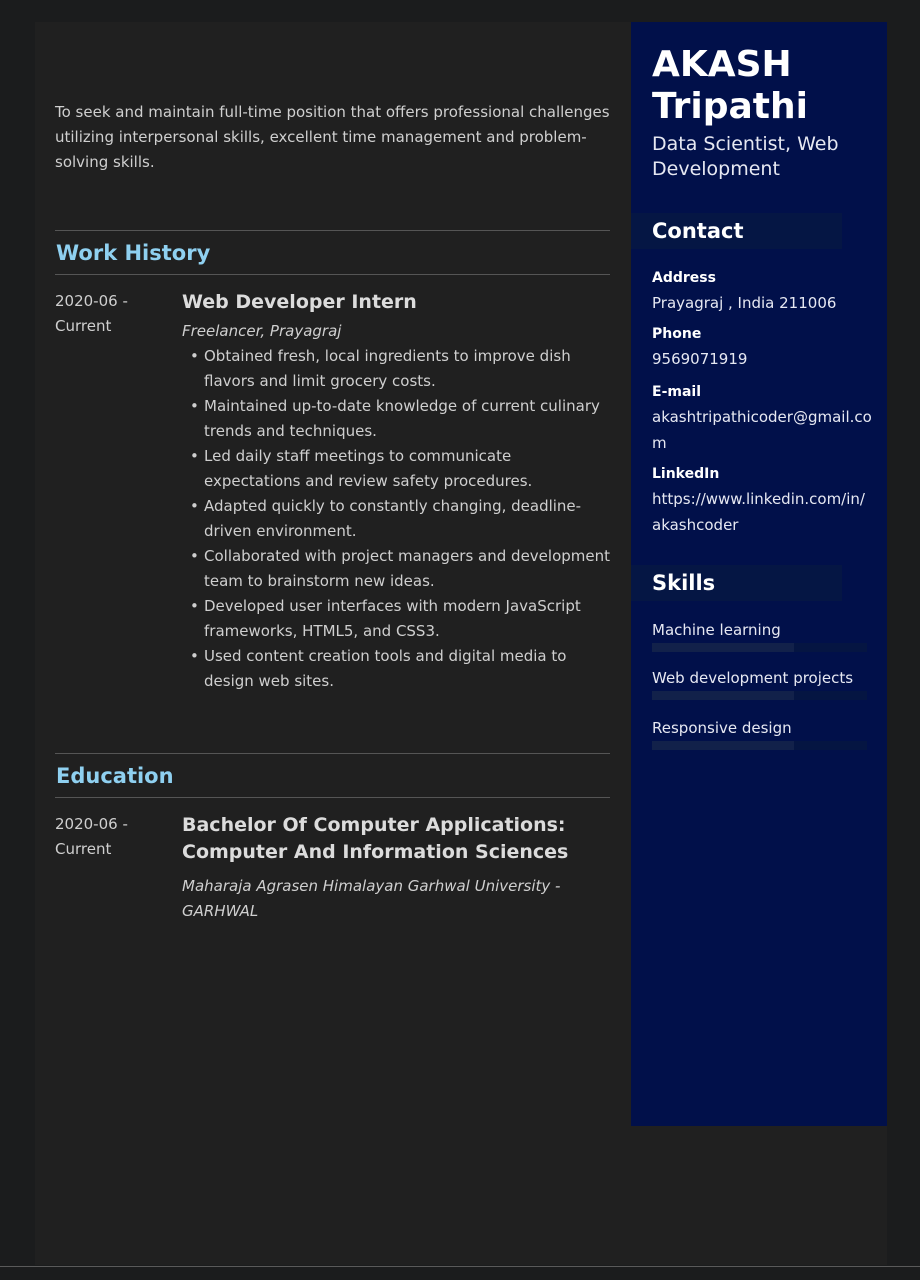  Describe the element at coordinates (460, 1266) in the screenshot. I see `bottom-divider` at that location.